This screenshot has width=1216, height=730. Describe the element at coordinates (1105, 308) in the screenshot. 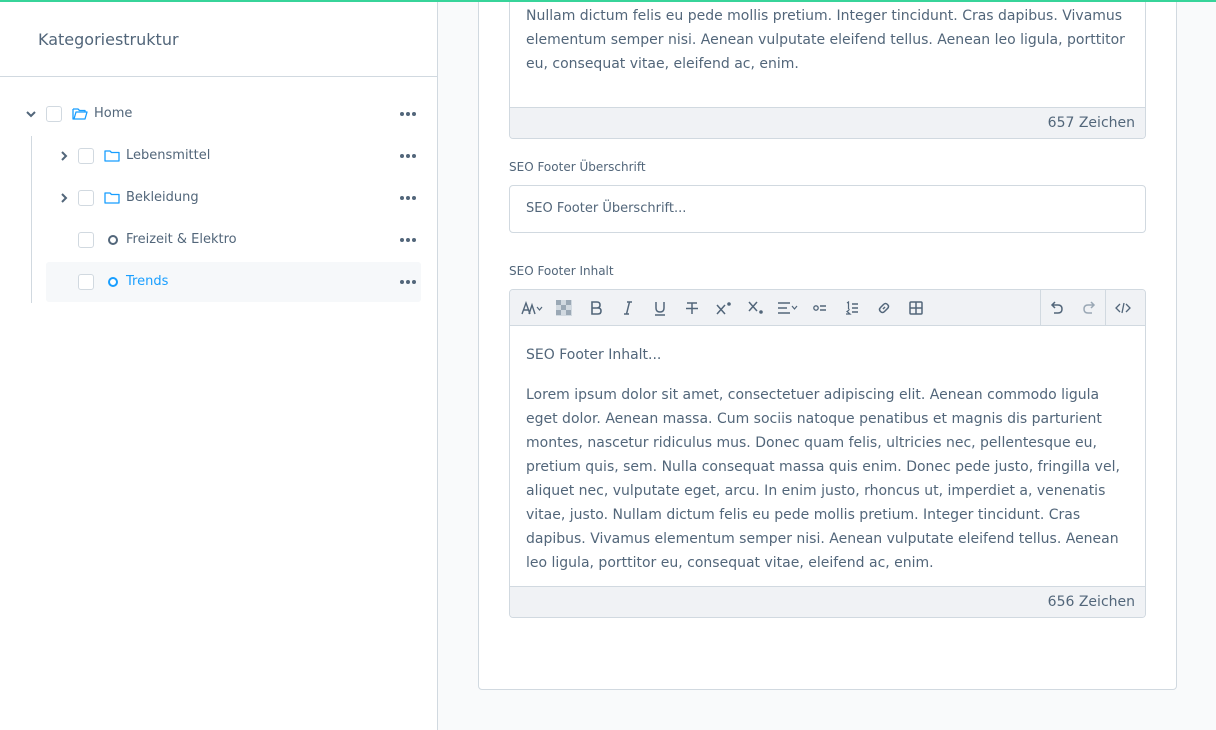

I see `toolbar-separator` at that location.